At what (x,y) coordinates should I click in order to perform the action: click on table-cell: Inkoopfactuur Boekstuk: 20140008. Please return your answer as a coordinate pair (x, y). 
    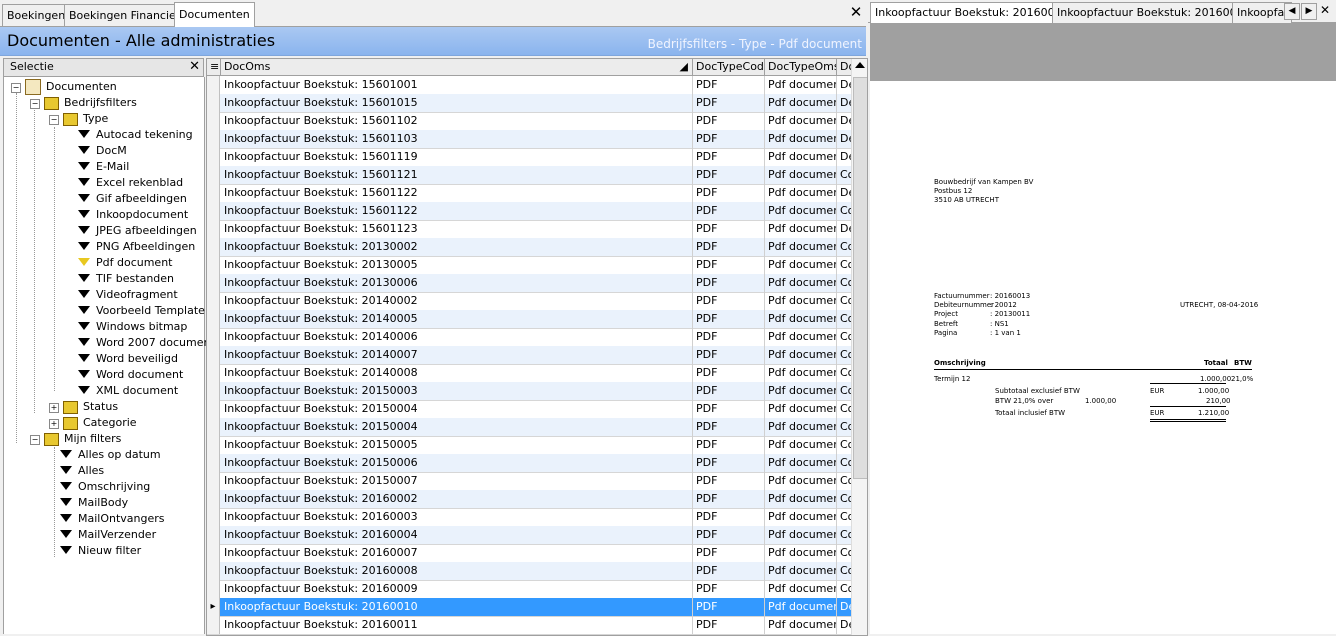
    Looking at the image, I should click on (457, 373).